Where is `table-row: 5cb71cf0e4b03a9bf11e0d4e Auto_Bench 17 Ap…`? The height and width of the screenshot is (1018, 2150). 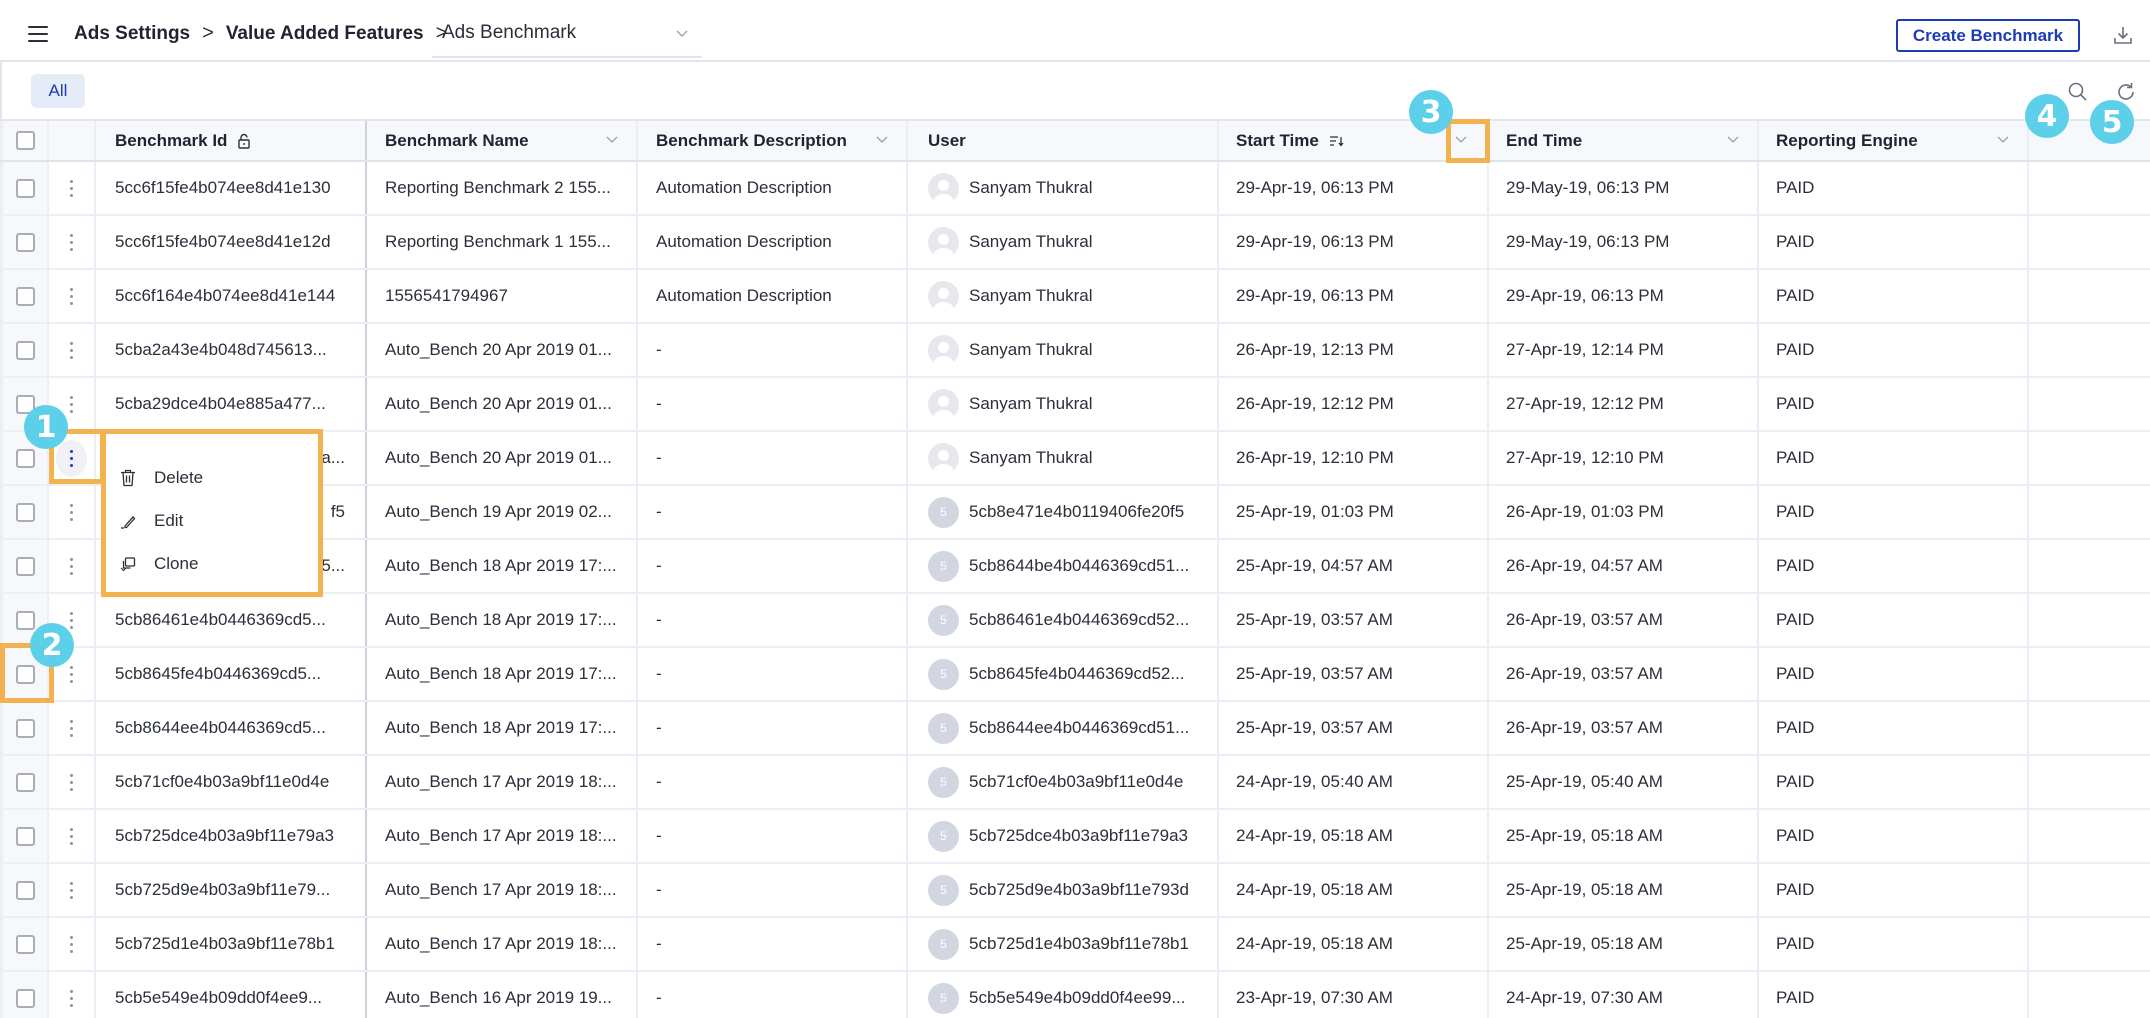
table-row: 5cb71cf0e4b03a9bf11e0d4e Auto_Bench 17 Ap… is located at coordinates (1075, 783).